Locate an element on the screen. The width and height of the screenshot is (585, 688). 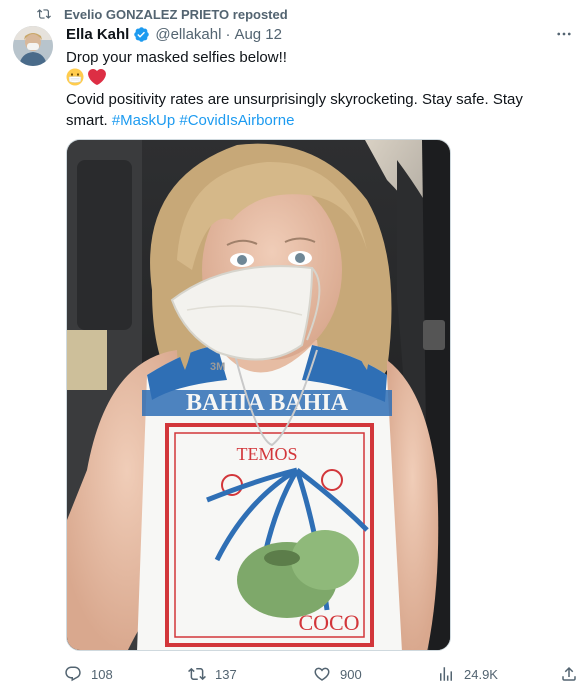
more-options-icon is located at coordinates (564, 34).